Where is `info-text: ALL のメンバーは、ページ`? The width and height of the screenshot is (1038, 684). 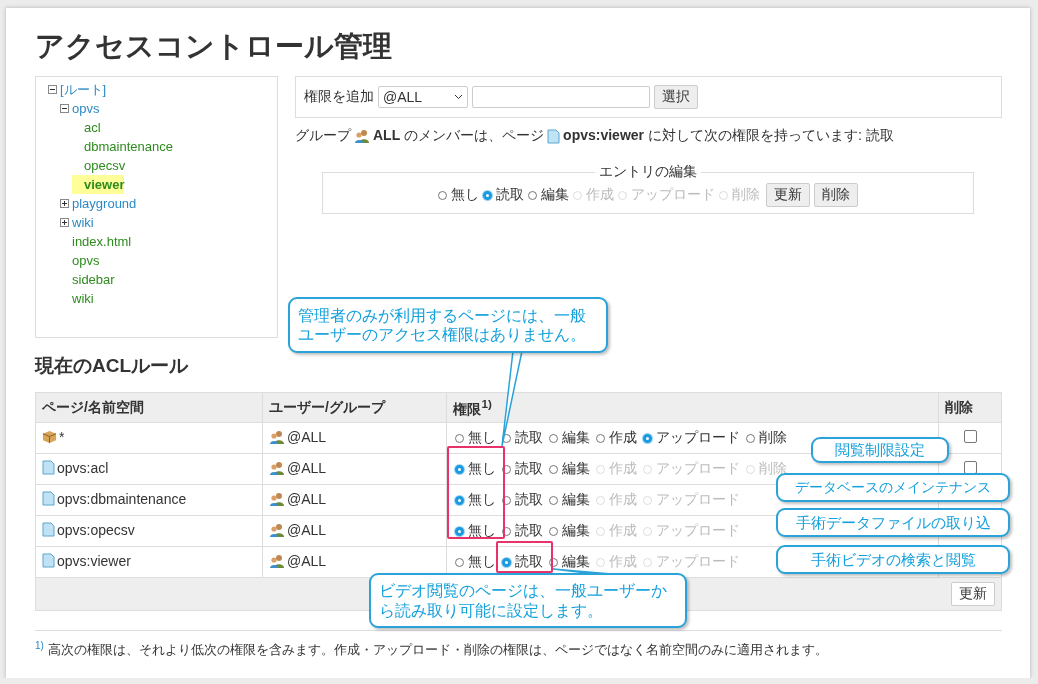
info-text: ALL のメンバーは、ページ is located at coordinates (459, 136).